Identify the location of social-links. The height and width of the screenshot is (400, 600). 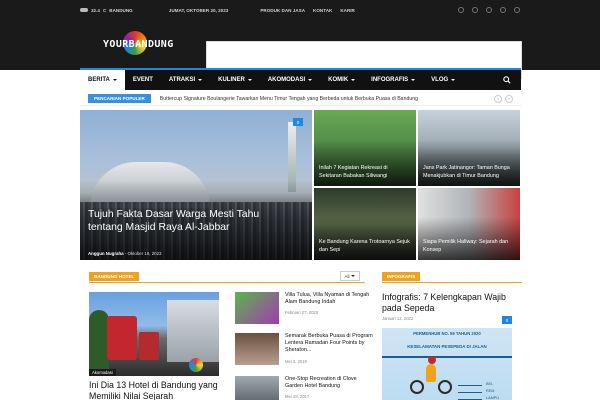
(489, 10).